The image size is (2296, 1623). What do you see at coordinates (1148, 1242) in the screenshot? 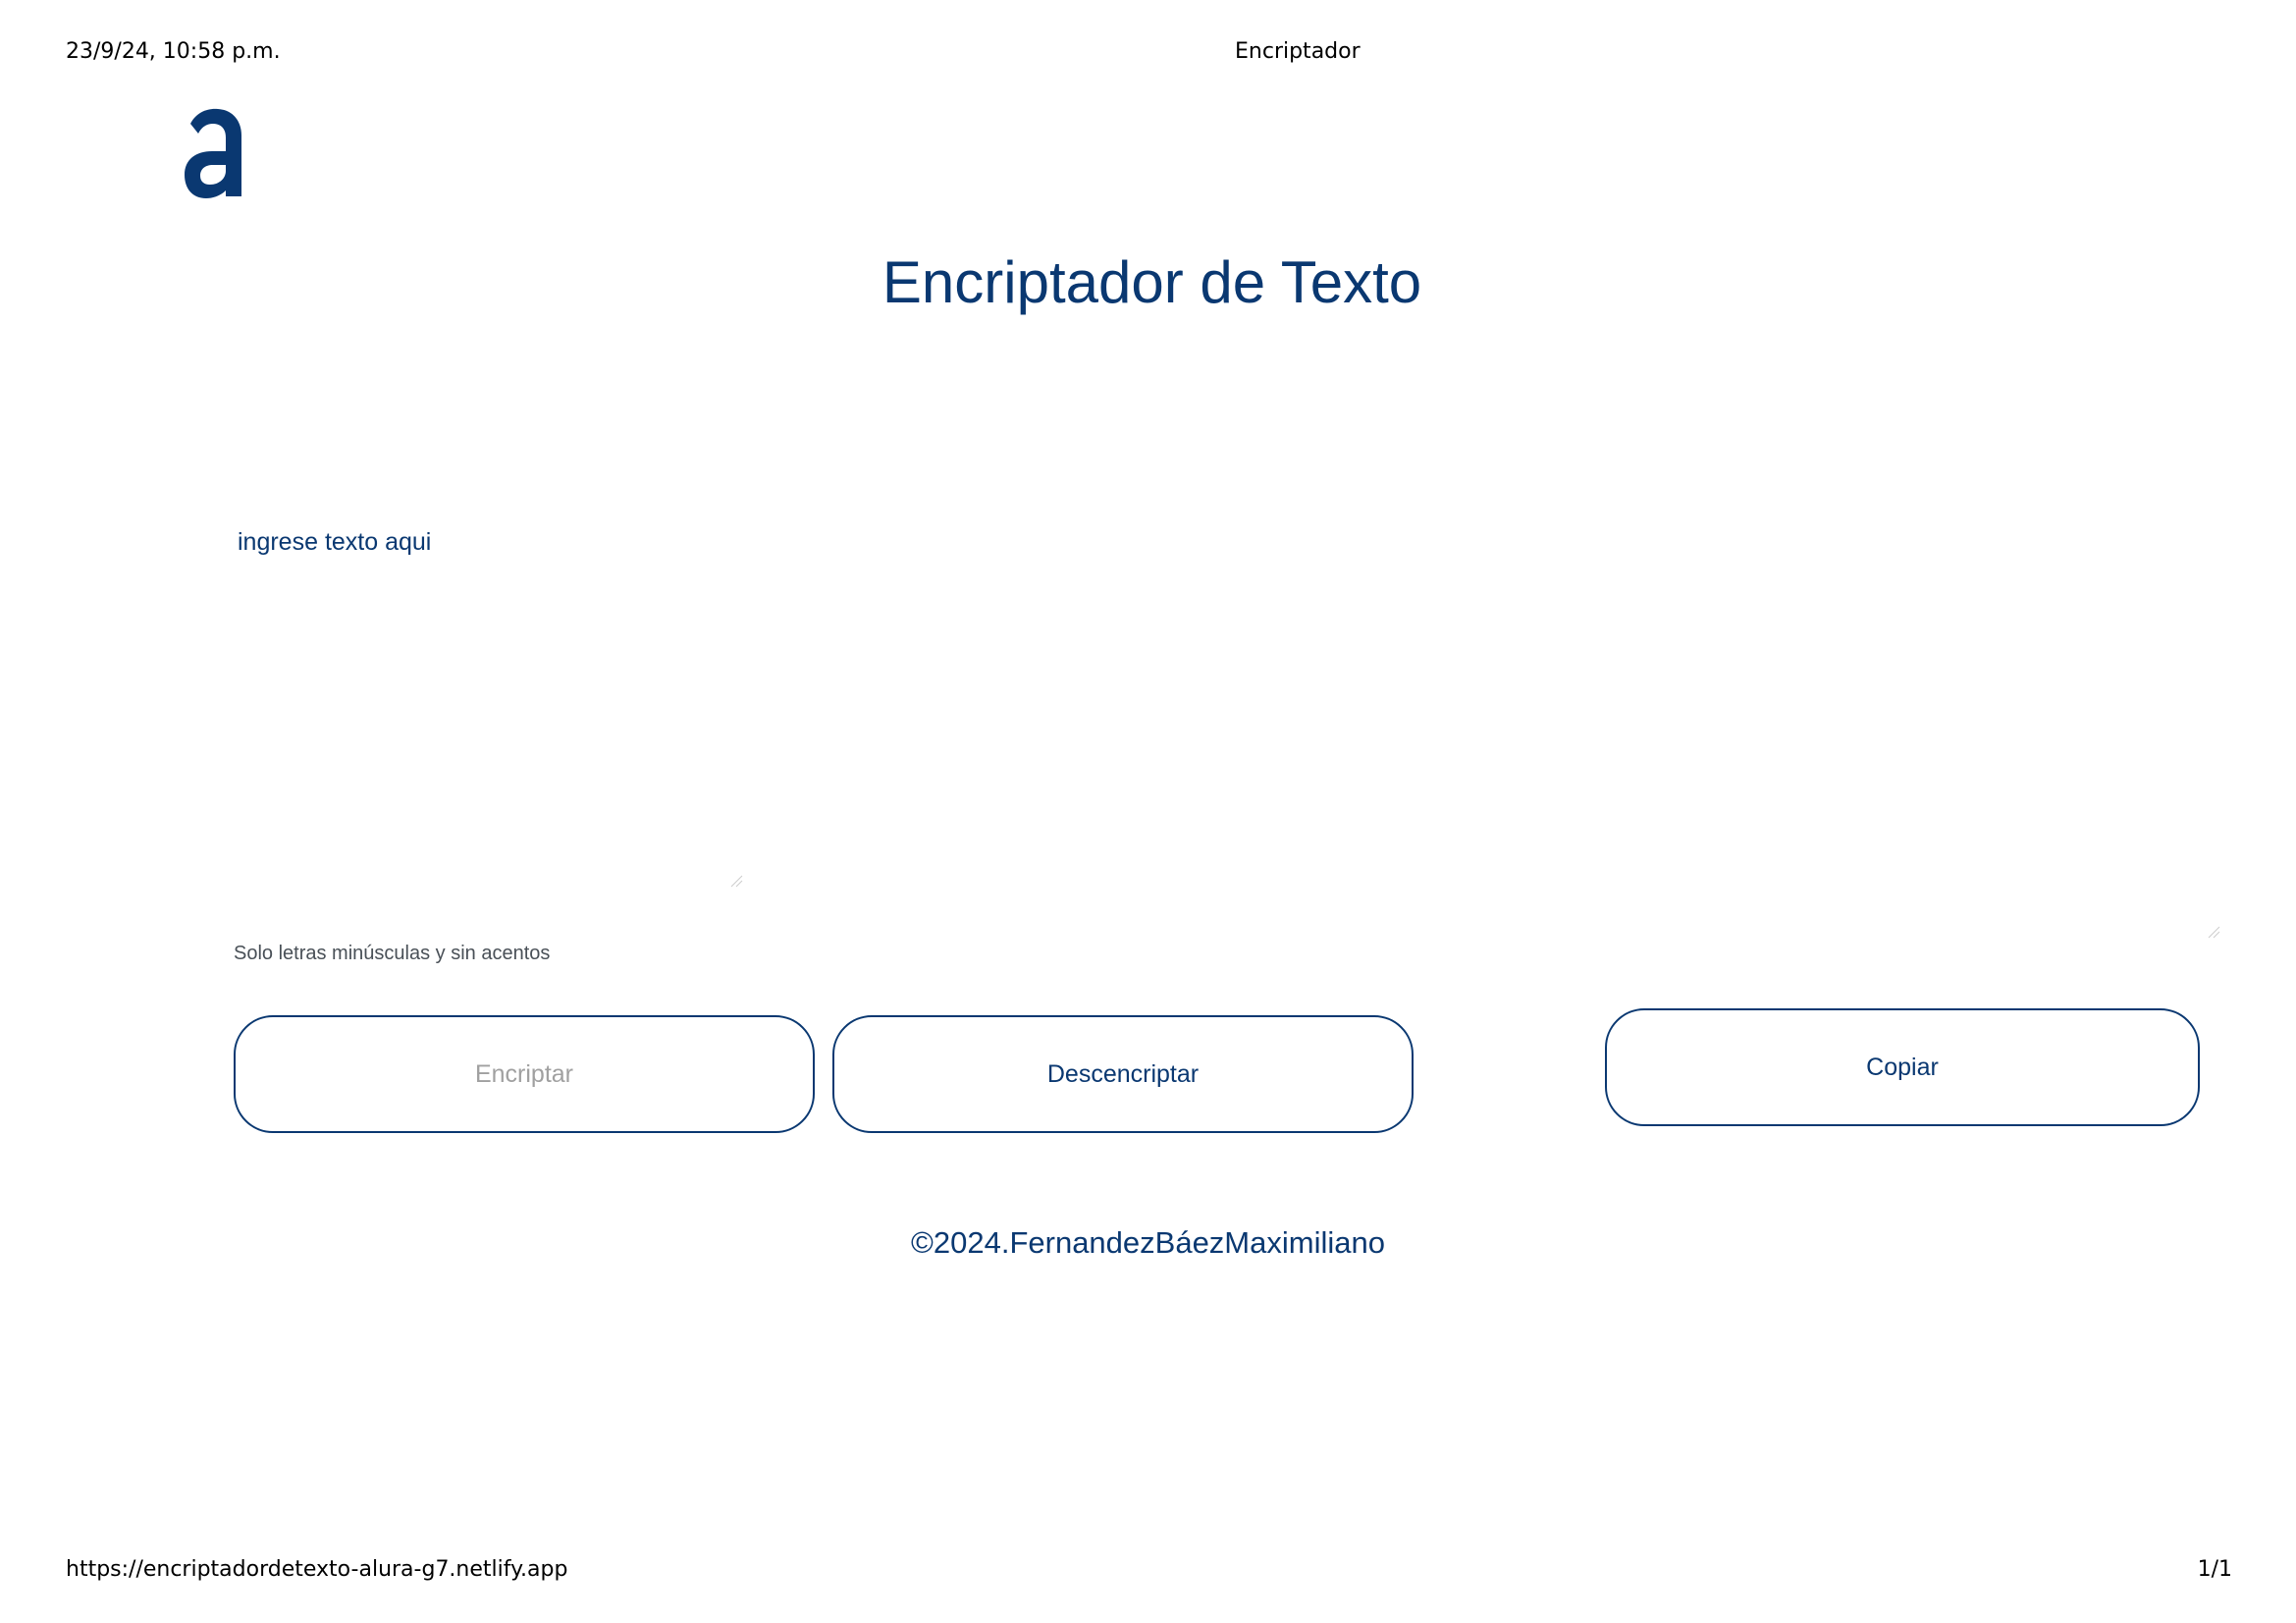
I see `copyright: ©2024.FernandezBáezMaximiliano` at bounding box center [1148, 1242].